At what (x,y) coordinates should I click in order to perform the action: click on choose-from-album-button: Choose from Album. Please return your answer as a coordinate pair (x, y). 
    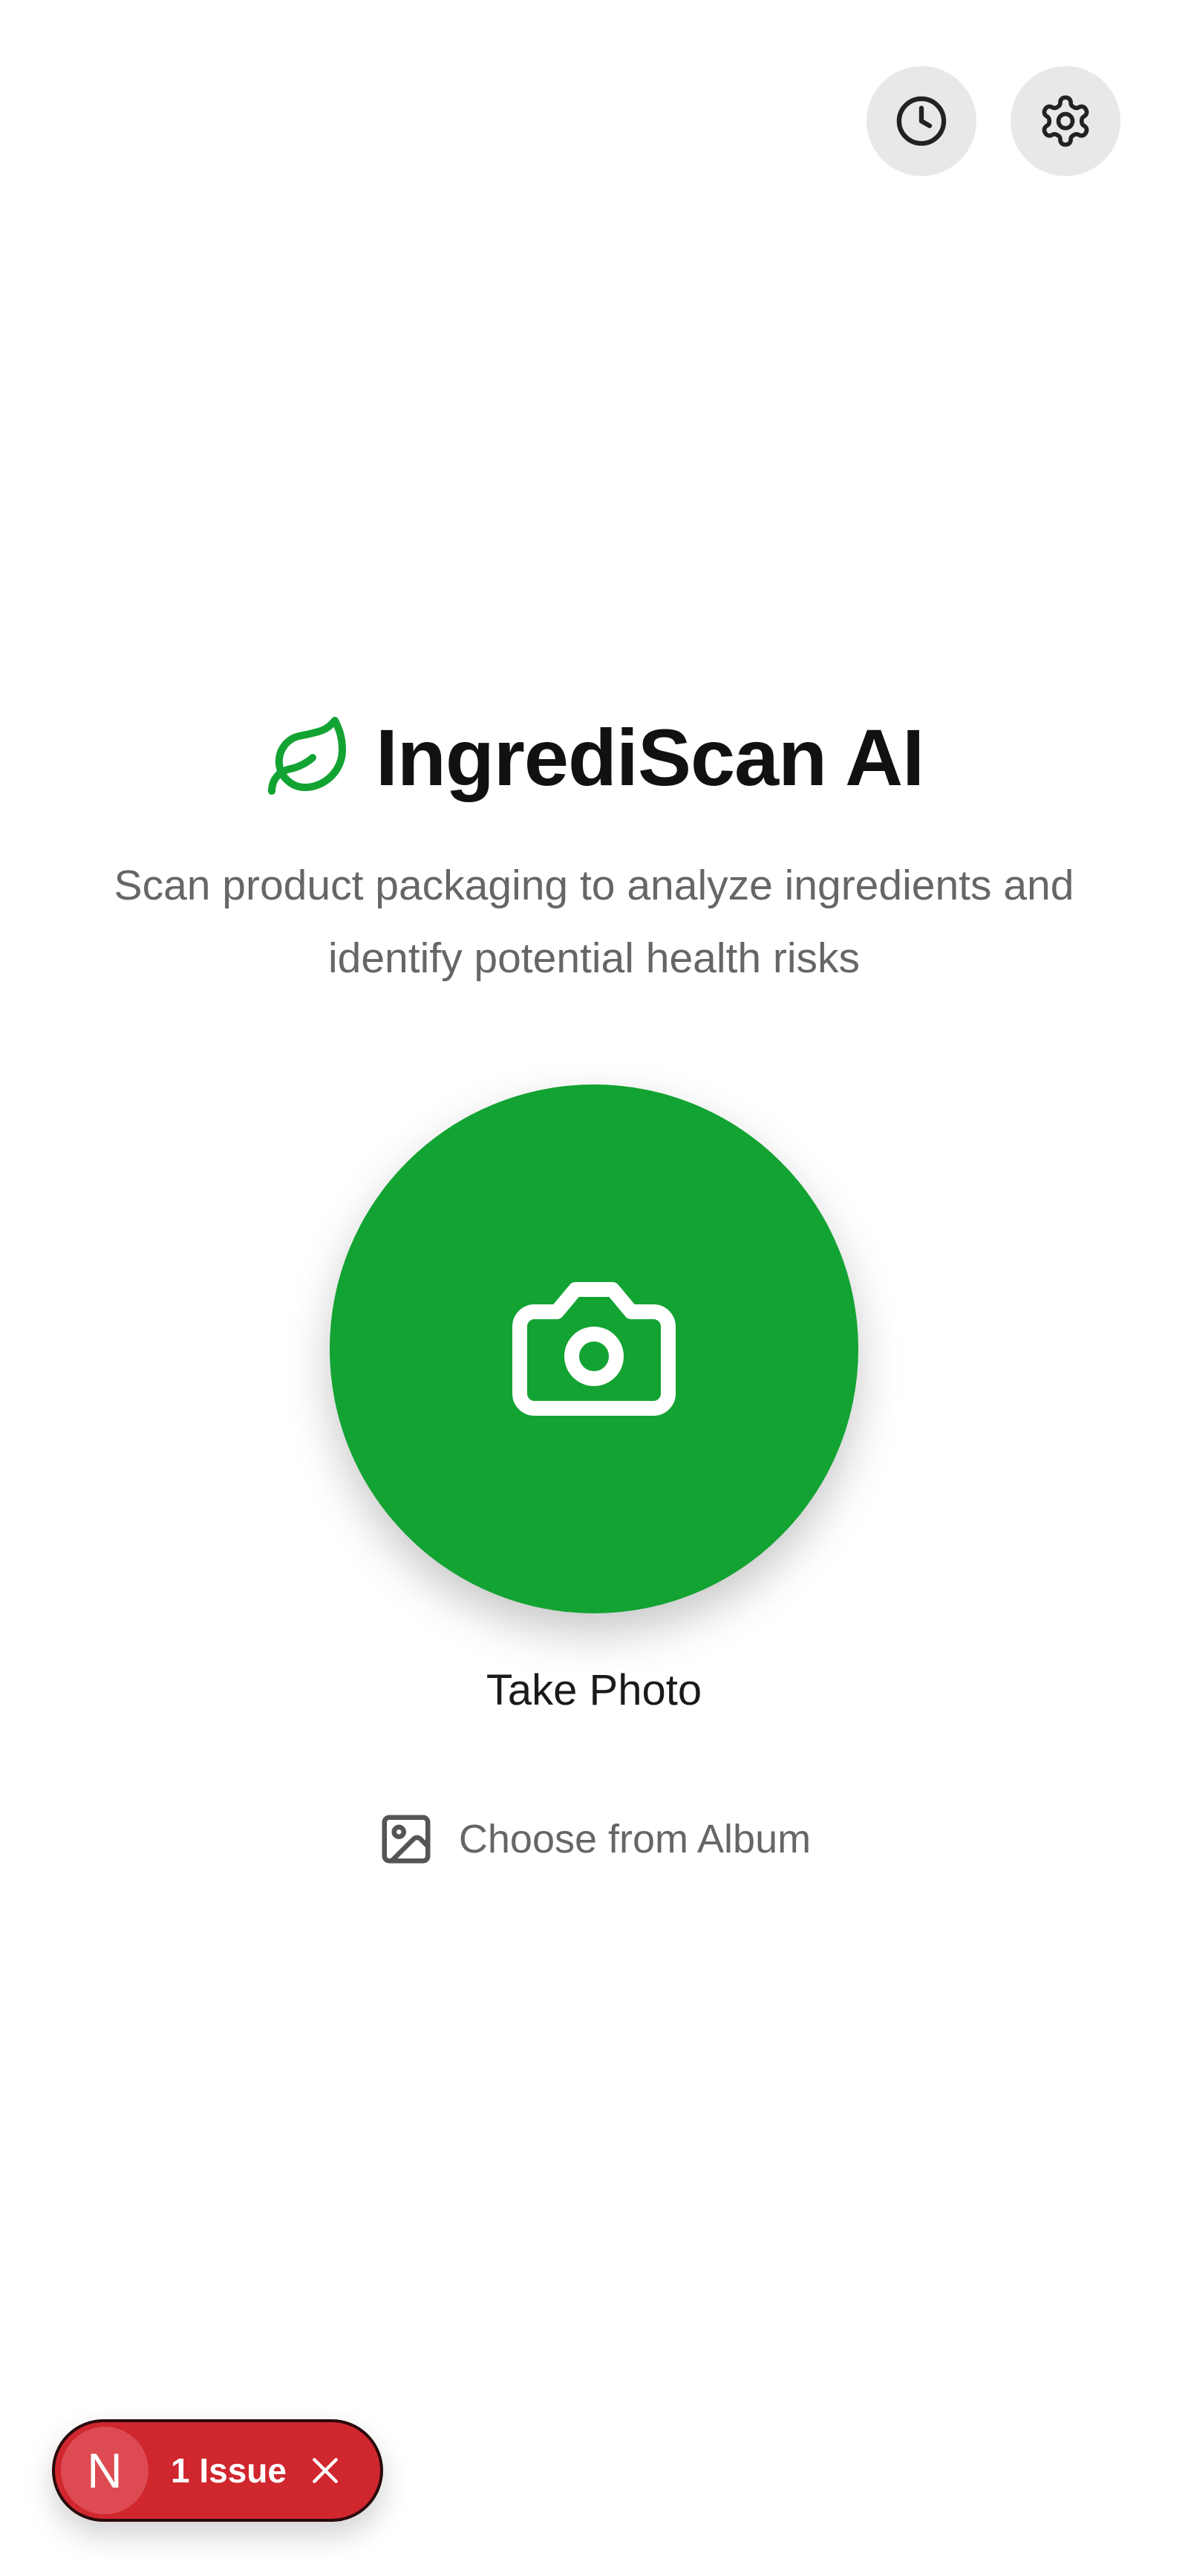
    Looking at the image, I should click on (594, 1839).